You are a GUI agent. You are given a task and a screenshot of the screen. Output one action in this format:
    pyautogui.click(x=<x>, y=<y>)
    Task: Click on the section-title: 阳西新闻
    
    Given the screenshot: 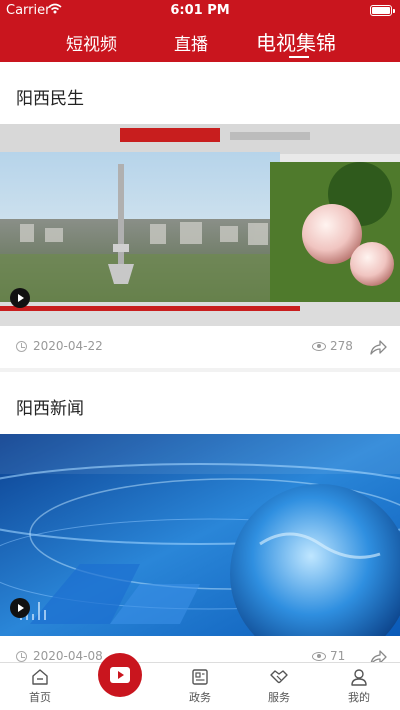 What is the action you would take?
    pyautogui.click(x=50, y=409)
    